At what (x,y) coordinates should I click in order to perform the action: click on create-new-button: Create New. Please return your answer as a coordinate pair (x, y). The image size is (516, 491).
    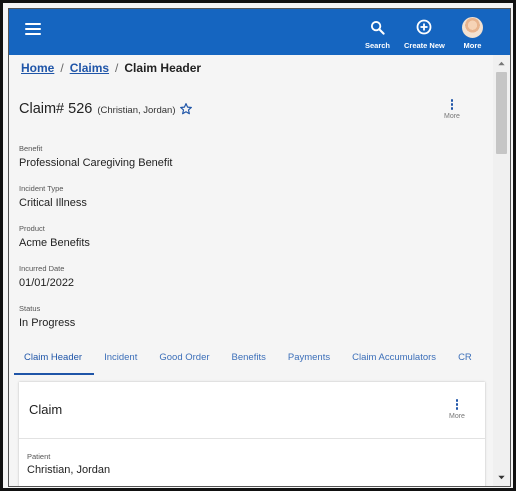
    Looking at the image, I should click on (424, 33).